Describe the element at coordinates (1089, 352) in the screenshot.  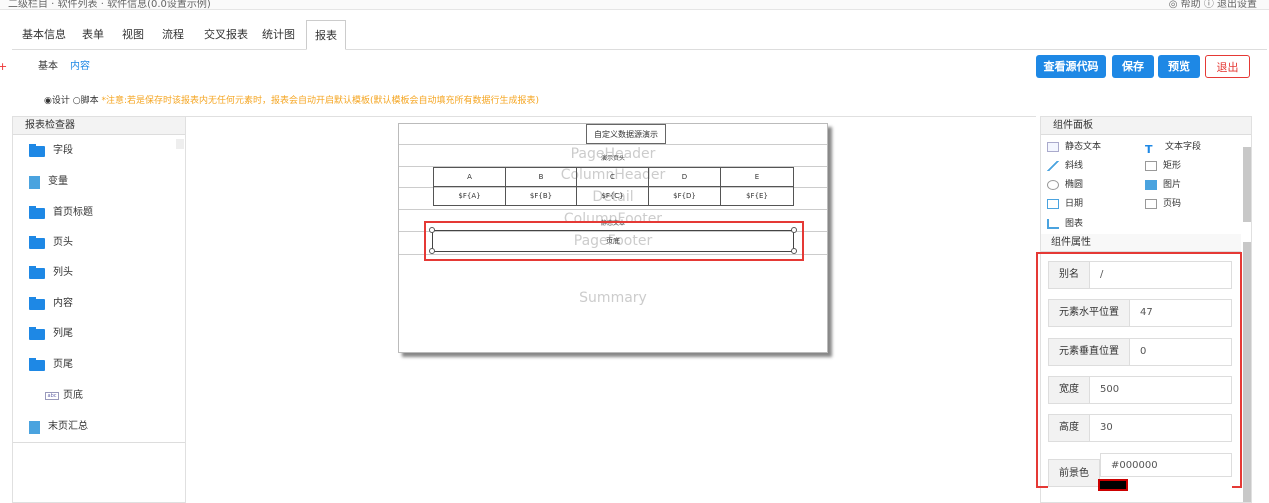
I see `prop-label: 元素垂直位置` at that location.